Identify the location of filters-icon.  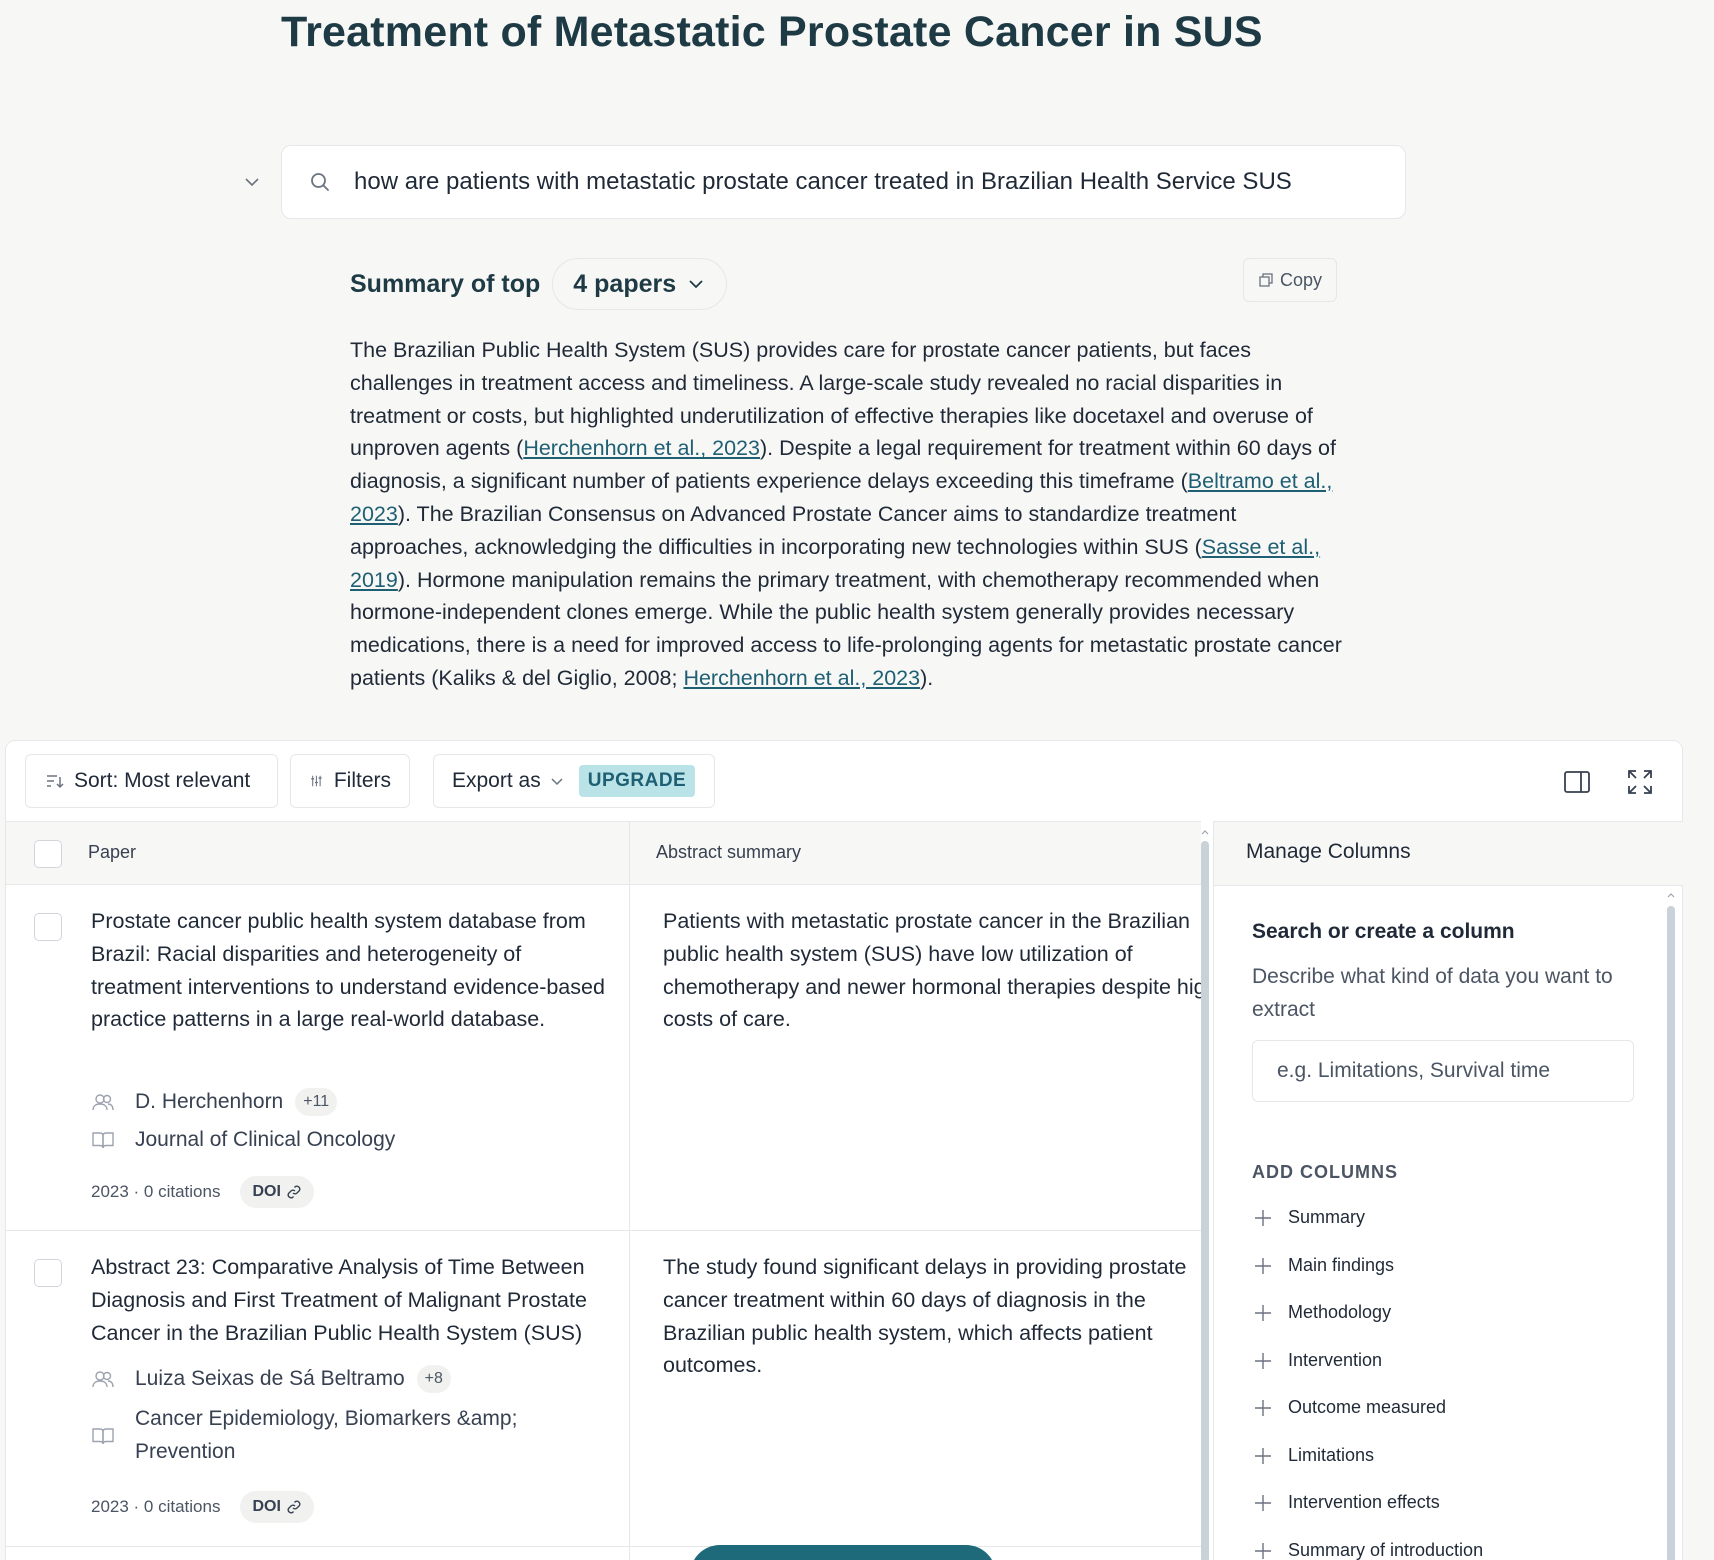
(316, 781).